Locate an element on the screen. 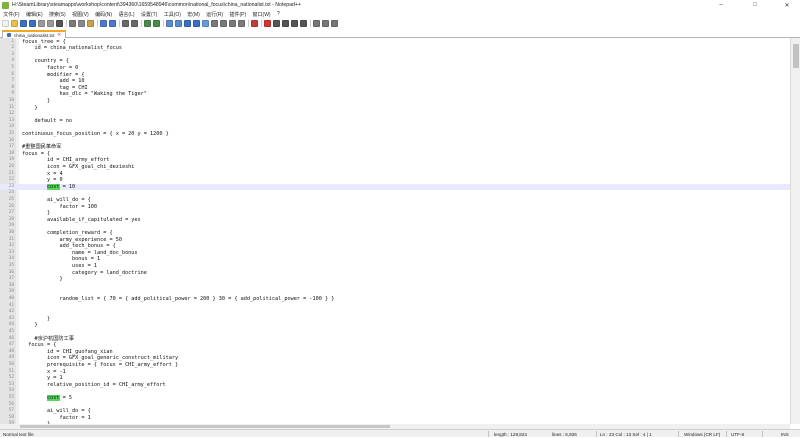 This screenshot has width=800, height=438. editor-line: 8 tag = CHI is located at coordinates (395, 88).